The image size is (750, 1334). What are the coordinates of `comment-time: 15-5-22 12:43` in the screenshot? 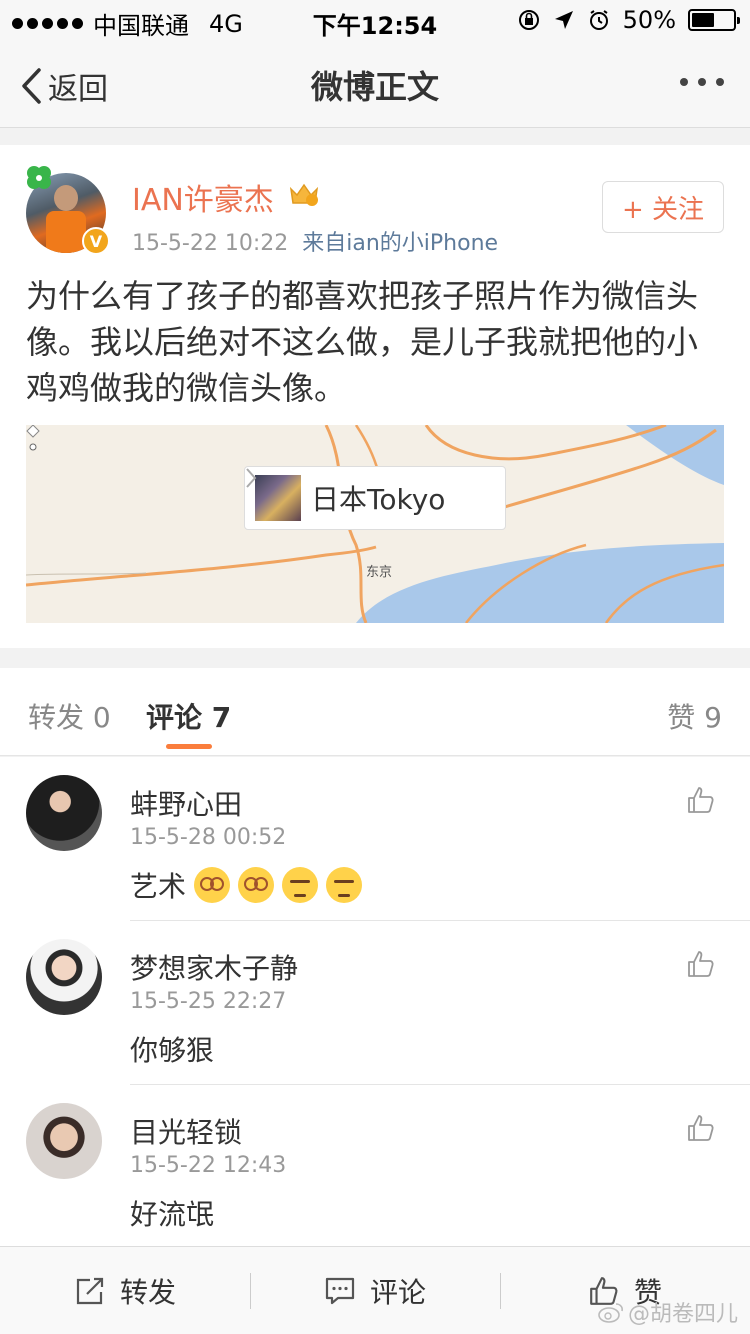 It's located at (208, 1165).